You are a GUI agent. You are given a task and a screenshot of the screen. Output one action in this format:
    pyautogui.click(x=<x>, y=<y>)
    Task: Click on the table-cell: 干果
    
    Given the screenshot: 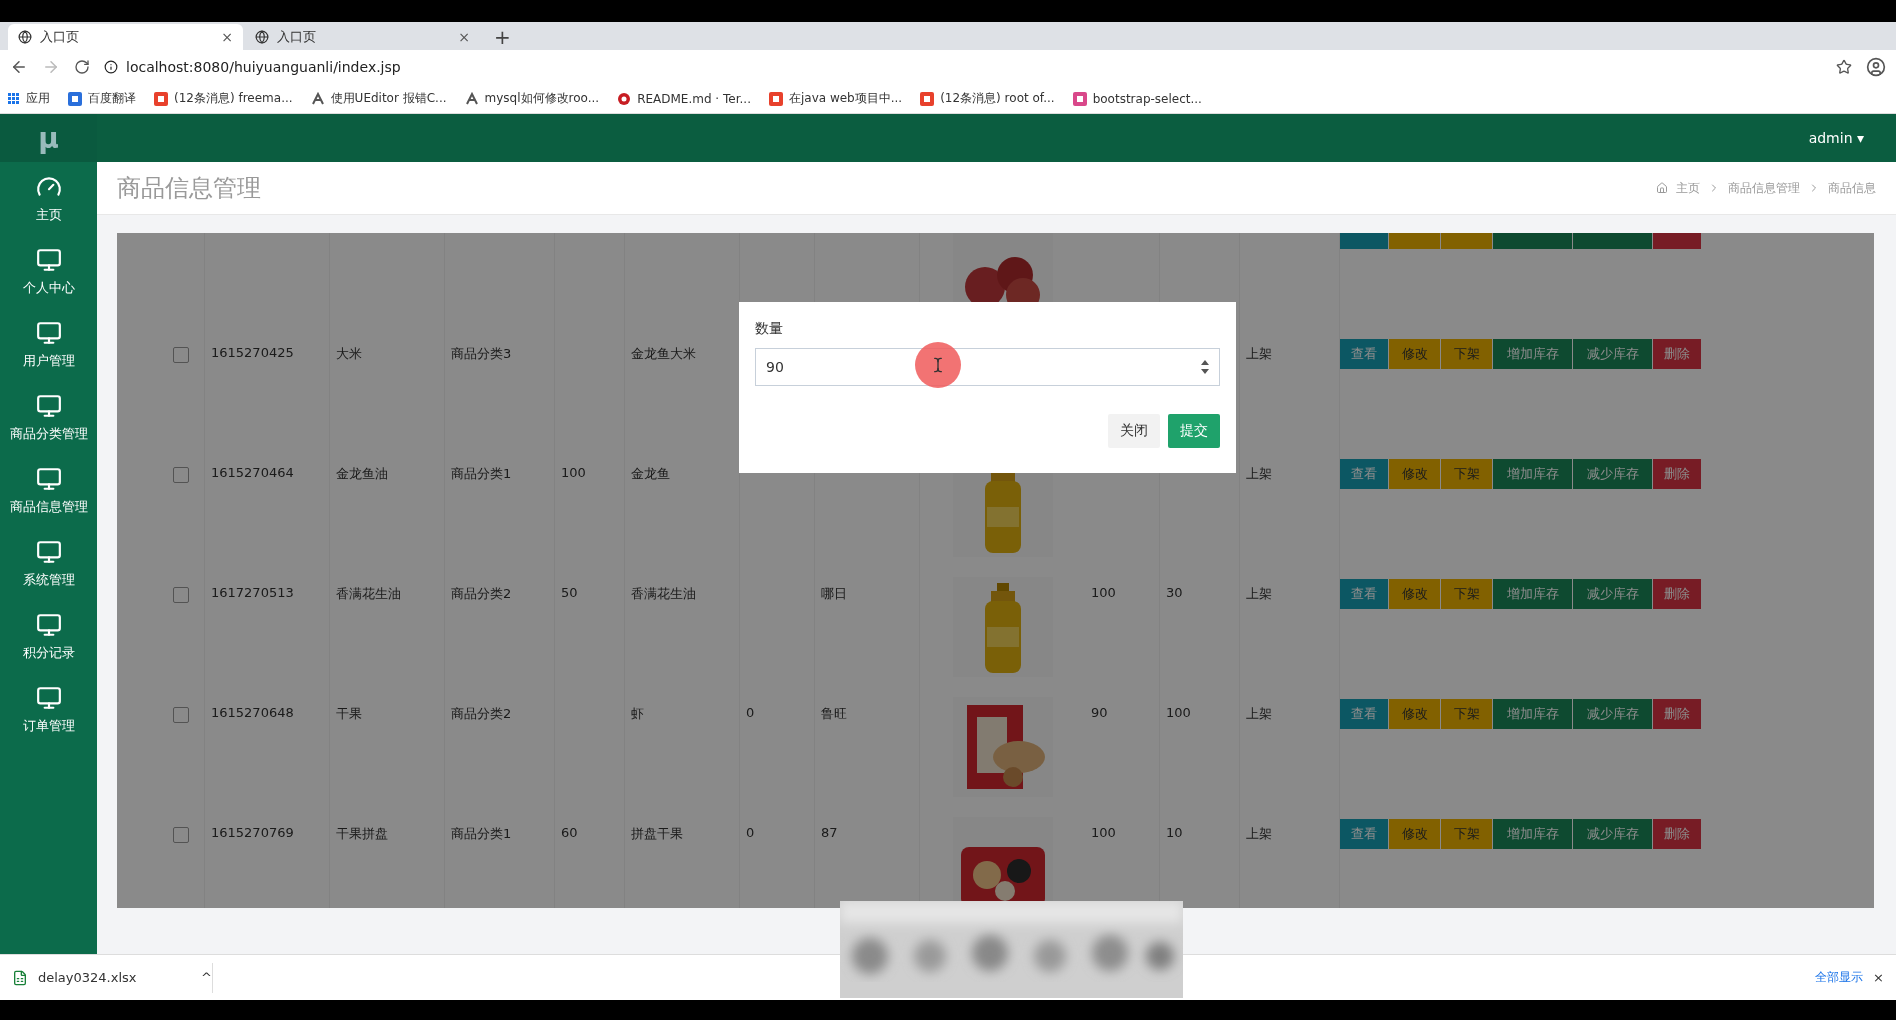 What is the action you would take?
    pyautogui.click(x=349, y=713)
    